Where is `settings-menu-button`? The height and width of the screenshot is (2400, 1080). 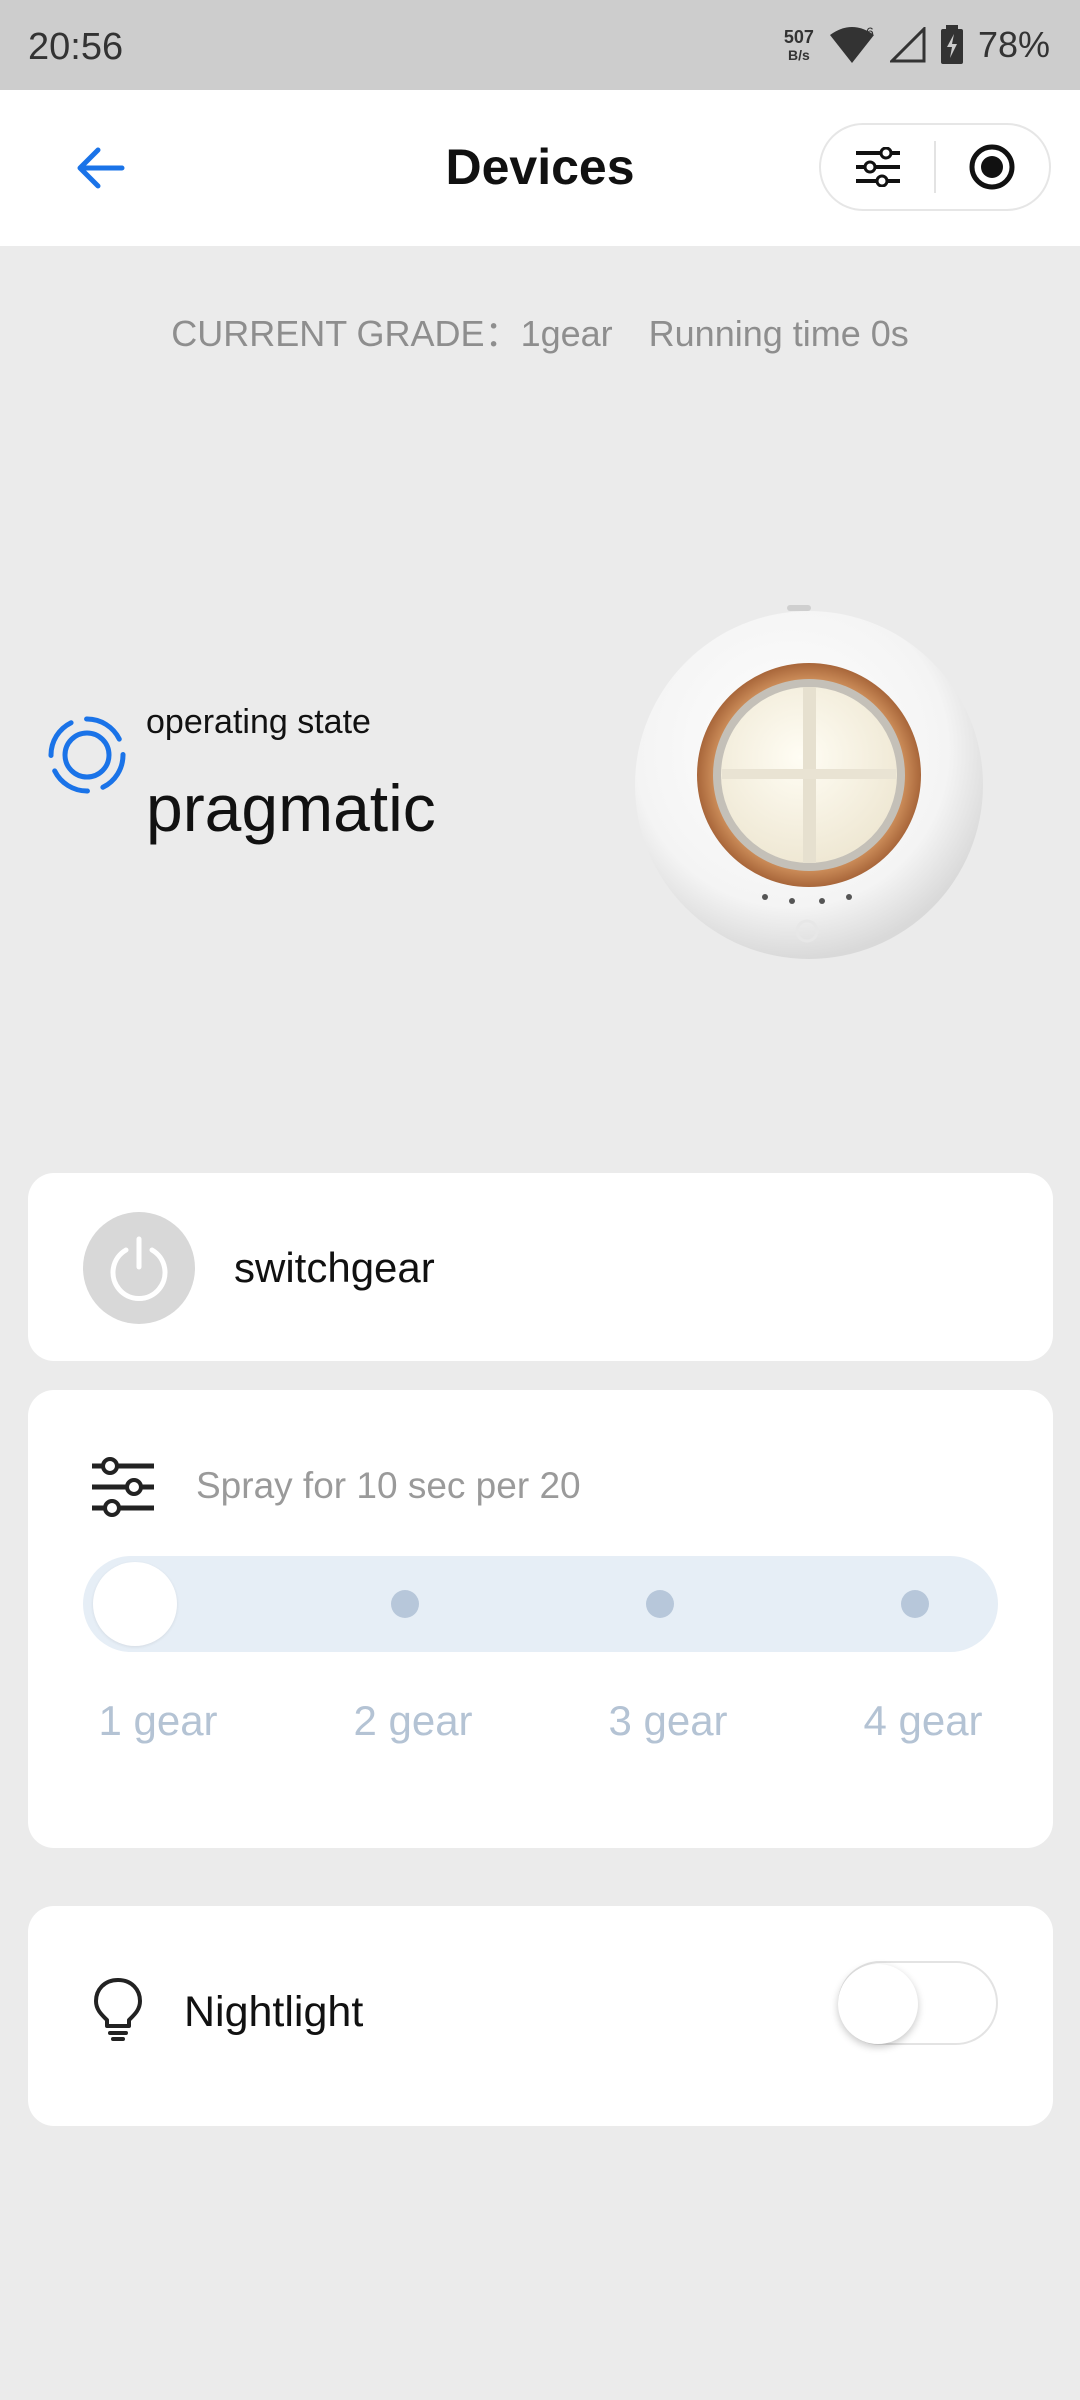
settings-menu-button is located at coordinates (877, 167).